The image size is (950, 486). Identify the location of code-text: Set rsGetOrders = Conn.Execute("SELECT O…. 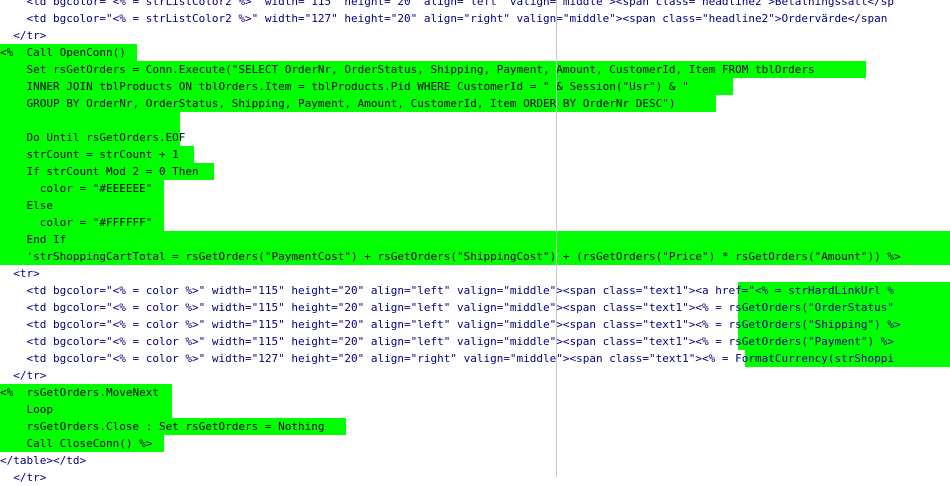
(407, 69).